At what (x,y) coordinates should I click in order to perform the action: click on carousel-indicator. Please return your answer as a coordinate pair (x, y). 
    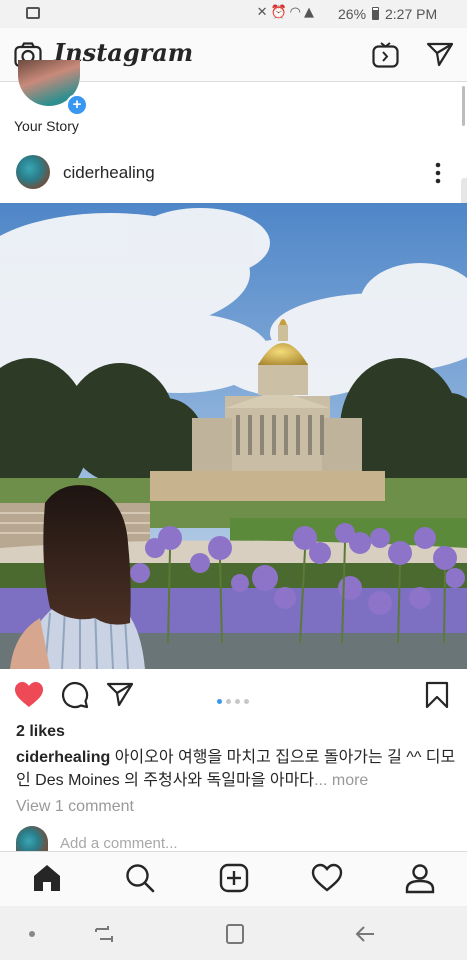
    Looking at the image, I should click on (235, 700).